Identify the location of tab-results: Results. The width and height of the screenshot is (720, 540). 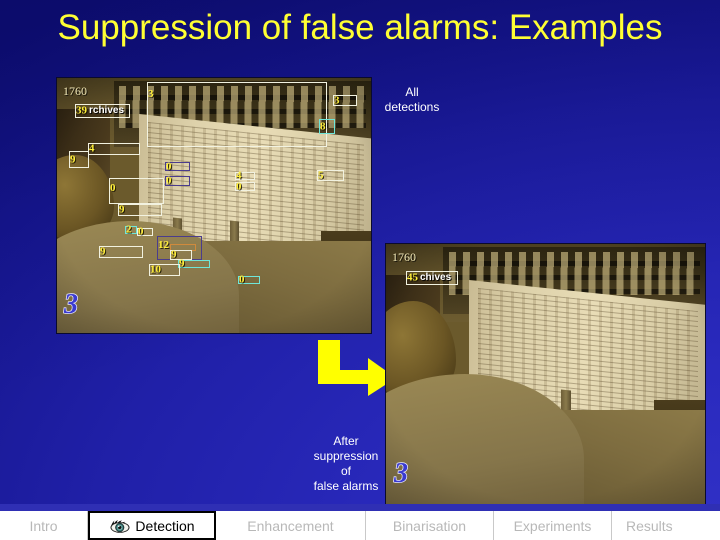
(666, 525).